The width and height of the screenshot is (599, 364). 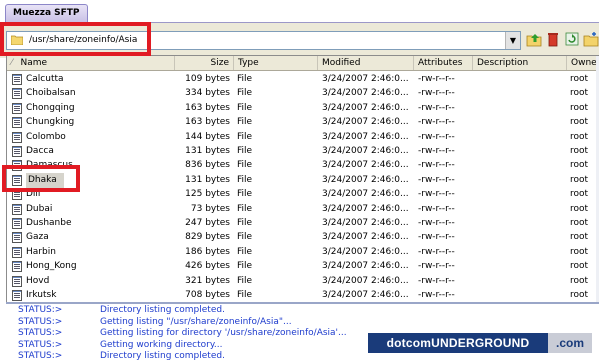 What do you see at coordinates (210, 208) in the screenshot?
I see `file-size: 73 bytes` at bounding box center [210, 208].